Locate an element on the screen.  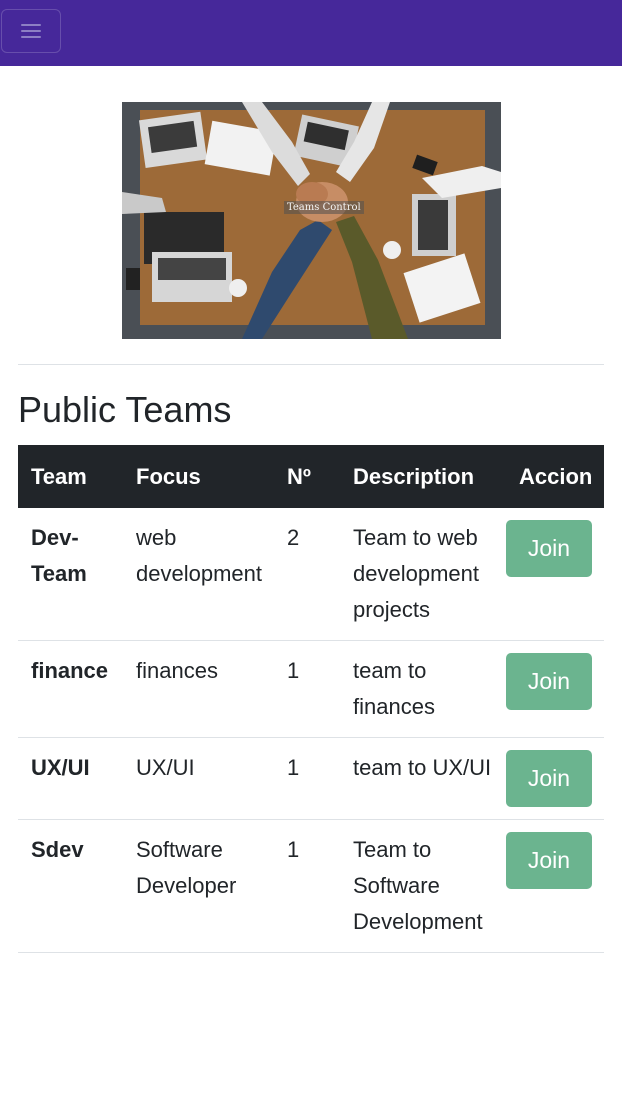
column-header-description: Description is located at coordinates (423, 476).